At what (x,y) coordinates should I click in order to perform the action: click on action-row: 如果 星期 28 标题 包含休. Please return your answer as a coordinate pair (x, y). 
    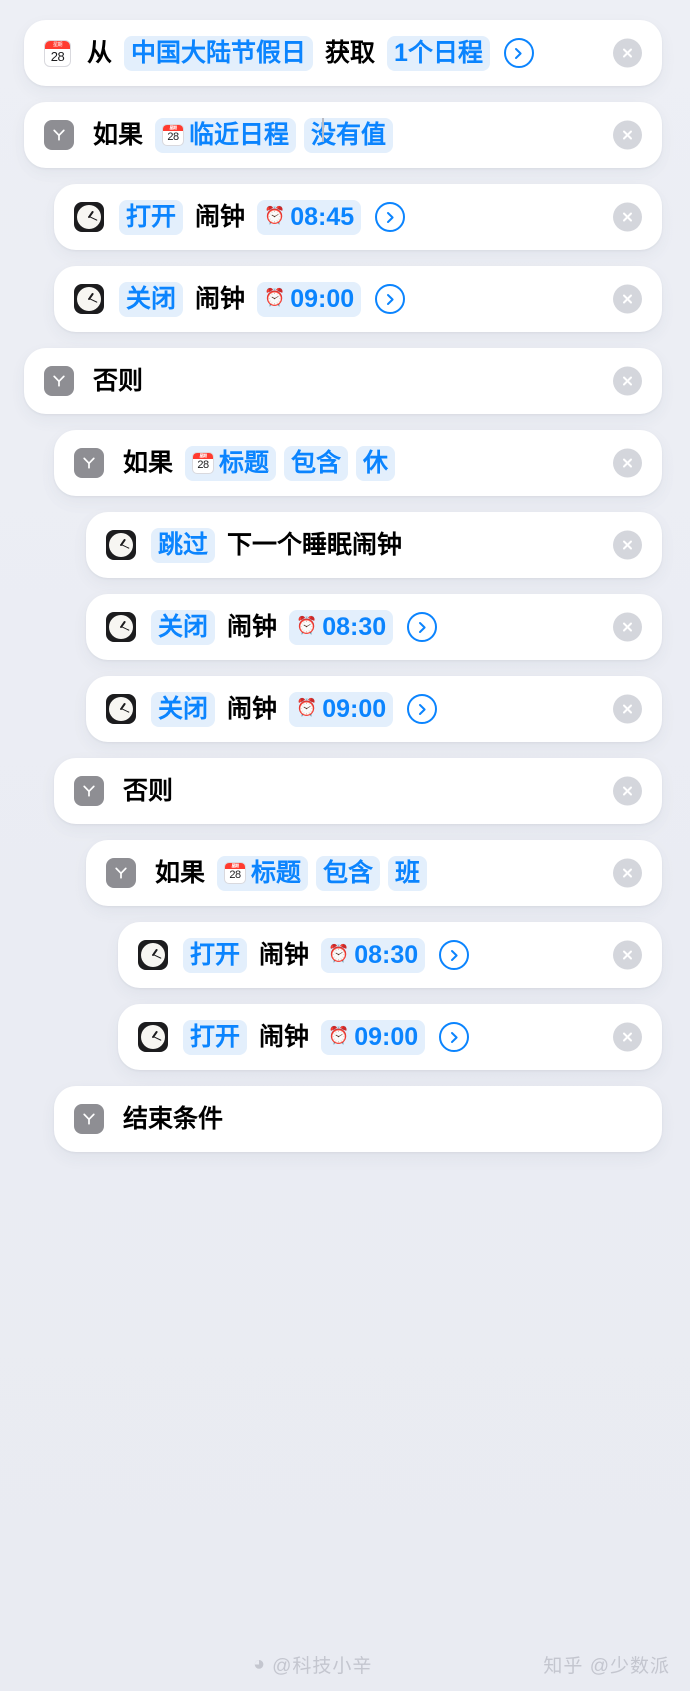
    Looking at the image, I should click on (339, 463).